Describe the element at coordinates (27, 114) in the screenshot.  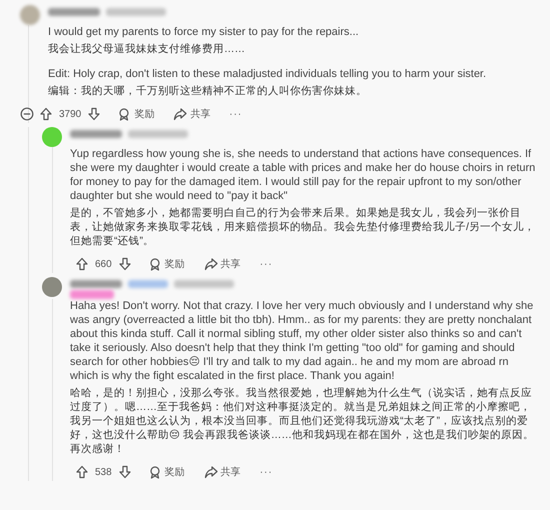
I see `collapse-icon` at that location.